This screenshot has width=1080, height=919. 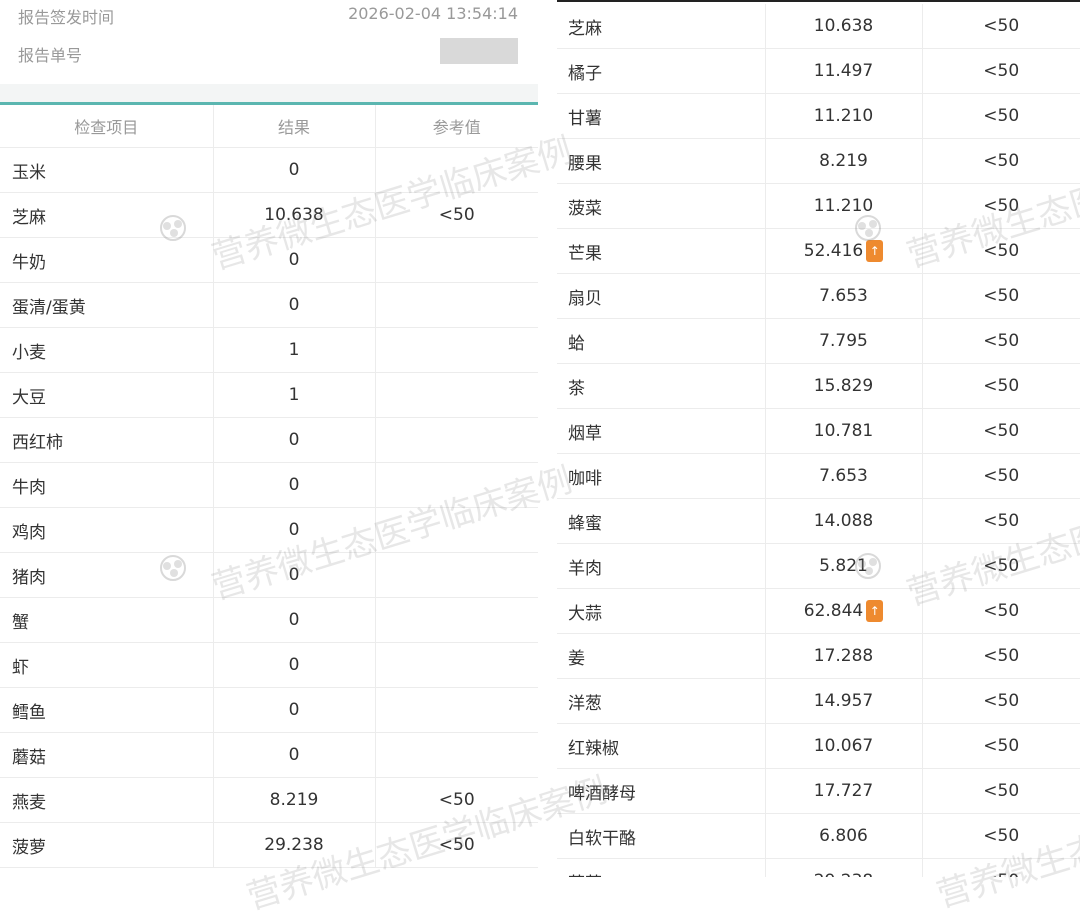 I want to click on item-name: 蛋清/蛋黄, so click(x=106, y=305).